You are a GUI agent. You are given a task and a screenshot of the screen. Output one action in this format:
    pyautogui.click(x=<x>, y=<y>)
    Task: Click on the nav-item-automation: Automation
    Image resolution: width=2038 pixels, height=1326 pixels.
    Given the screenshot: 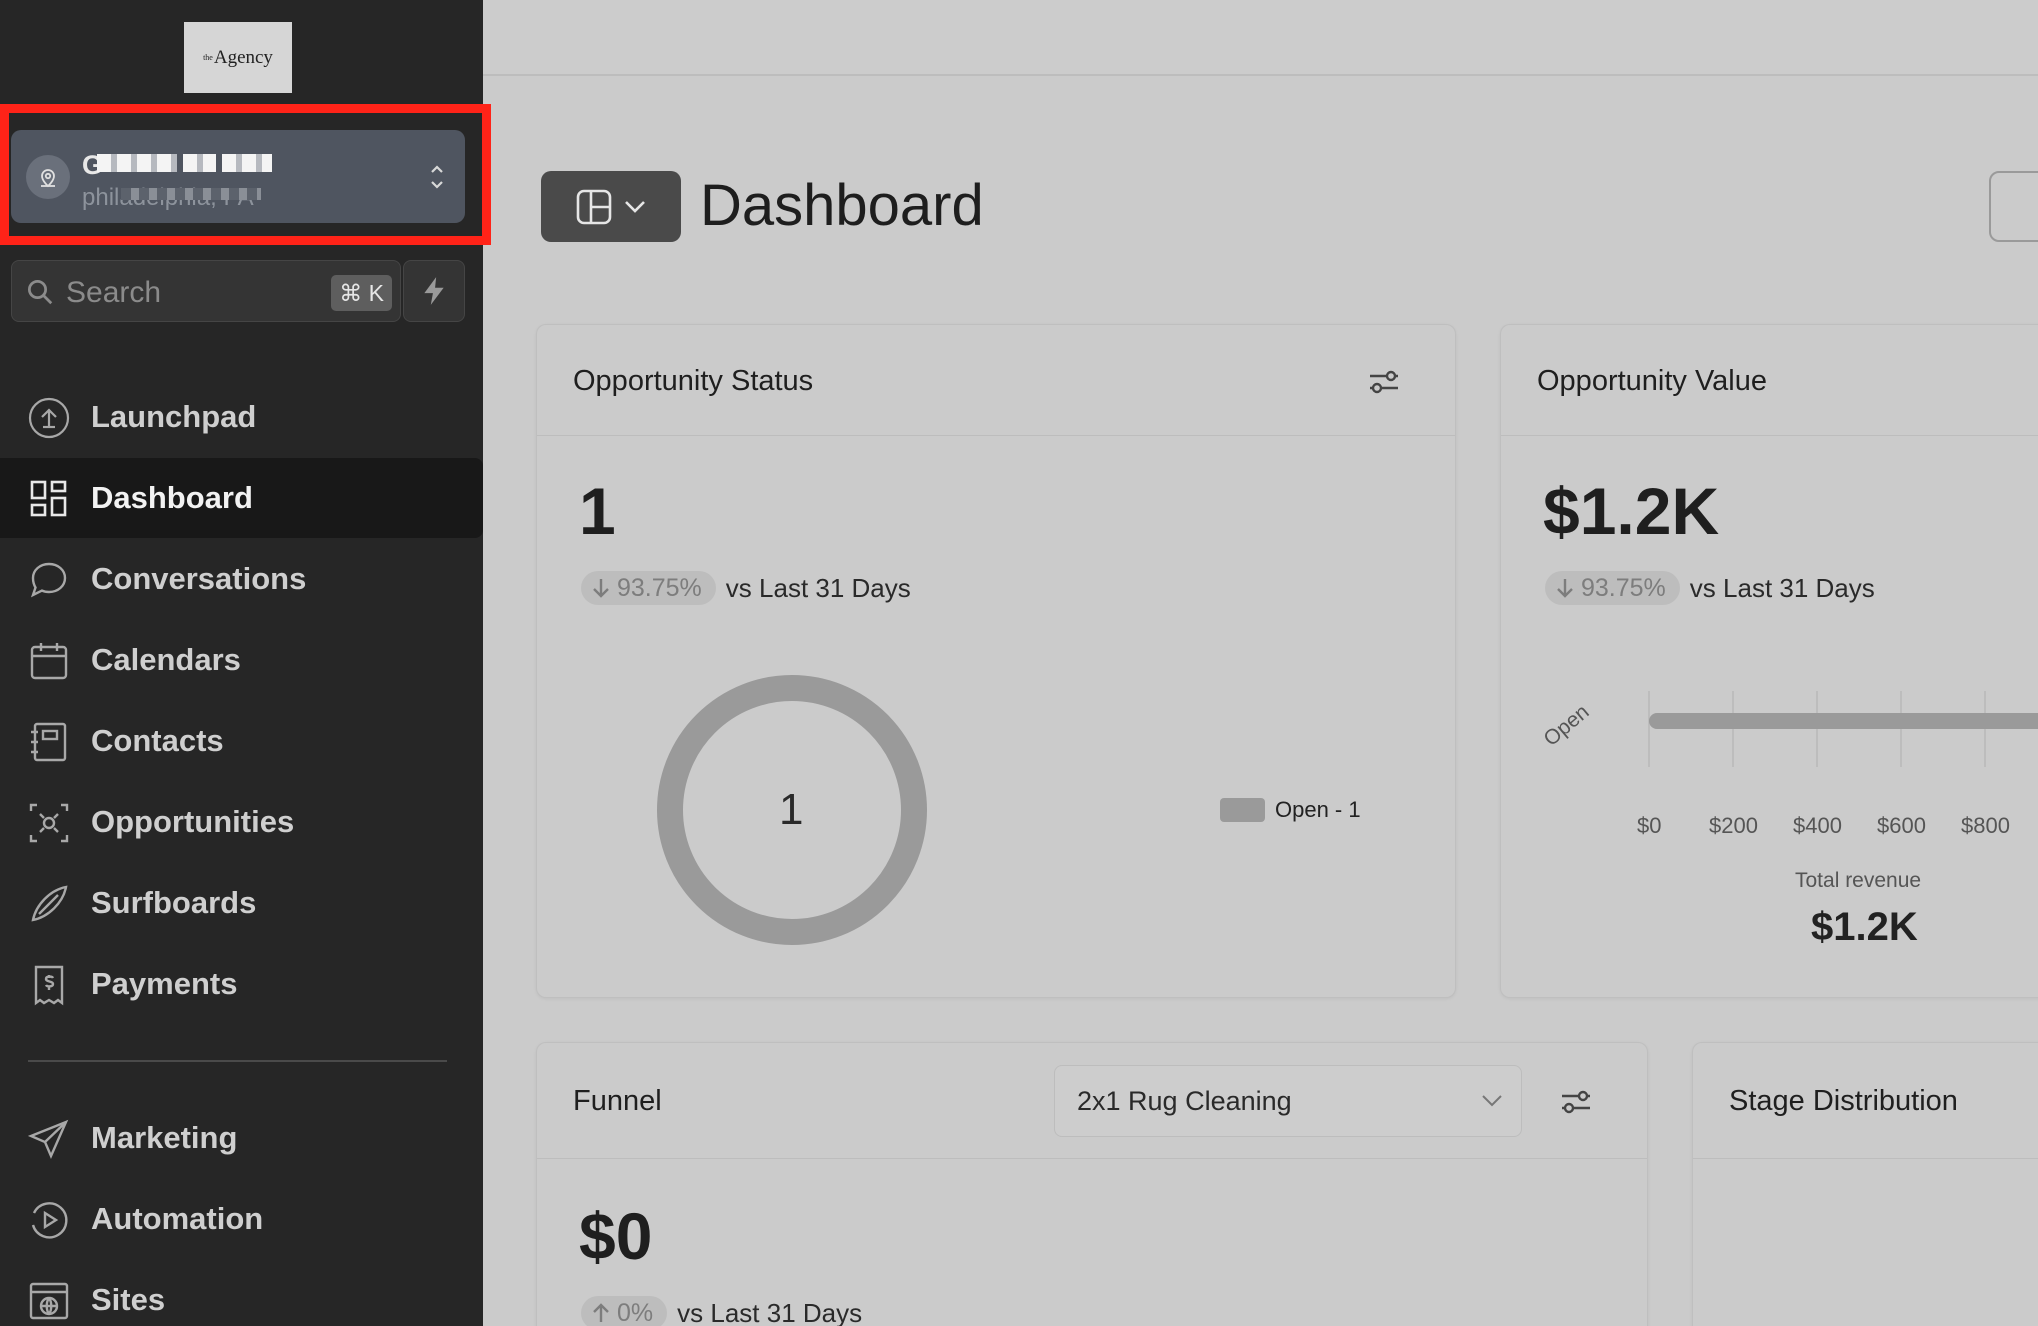 What is the action you would take?
    pyautogui.click(x=241, y=1219)
    